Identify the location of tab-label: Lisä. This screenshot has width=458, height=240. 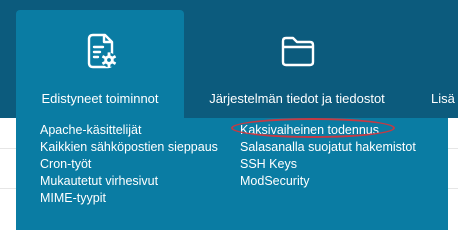
(443, 98).